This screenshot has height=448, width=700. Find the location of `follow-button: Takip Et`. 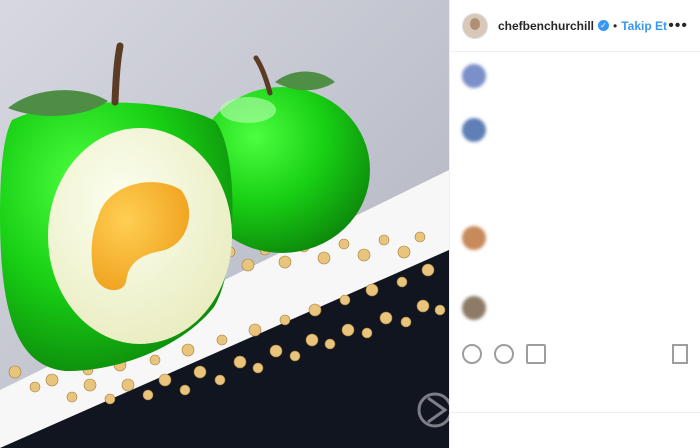

follow-button: Takip Et is located at coordinates (644, 26).